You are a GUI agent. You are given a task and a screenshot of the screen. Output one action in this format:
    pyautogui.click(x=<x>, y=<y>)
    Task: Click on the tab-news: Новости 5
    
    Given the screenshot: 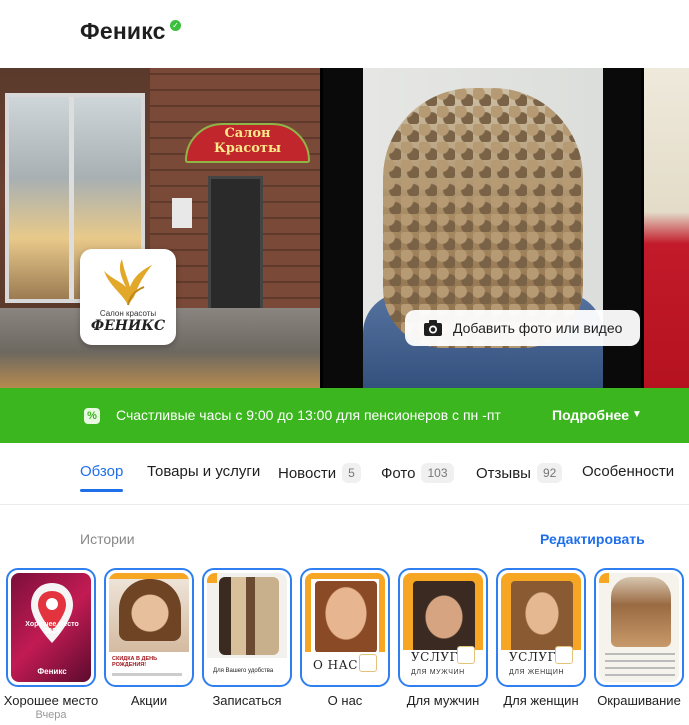 What is the action you would take?
    pyautogui.click(x=319, y=477)
    